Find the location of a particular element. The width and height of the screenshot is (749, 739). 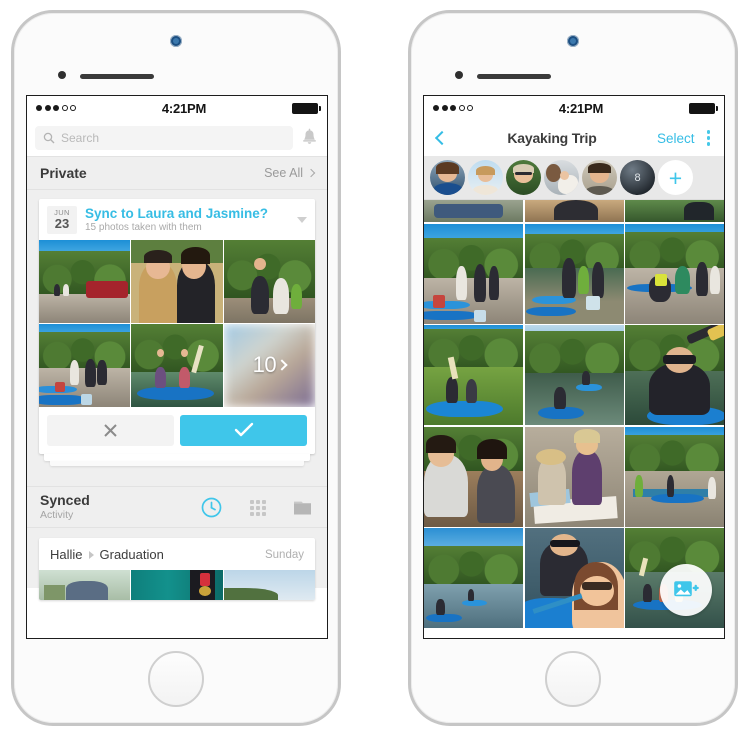

see-all-button: See All is located at coordinates (290, 173).